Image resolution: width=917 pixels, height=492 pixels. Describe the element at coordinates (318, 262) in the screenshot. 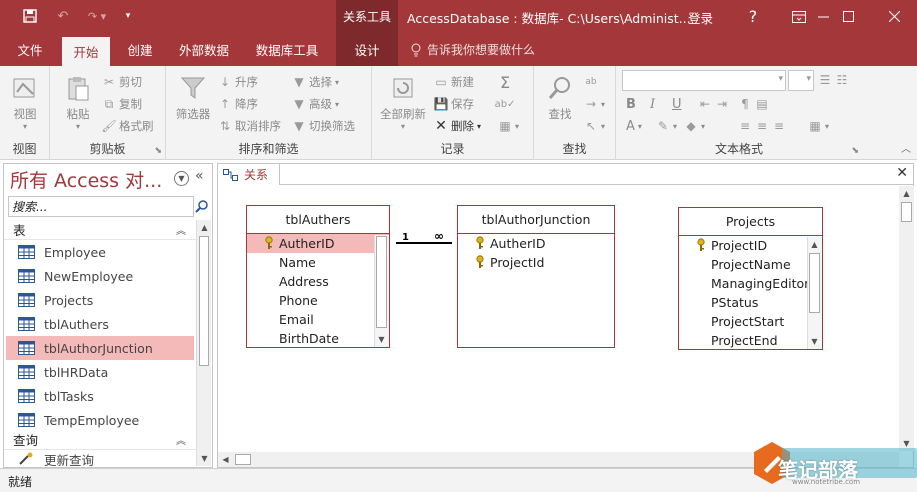

I see `table-field: Name` at that location.